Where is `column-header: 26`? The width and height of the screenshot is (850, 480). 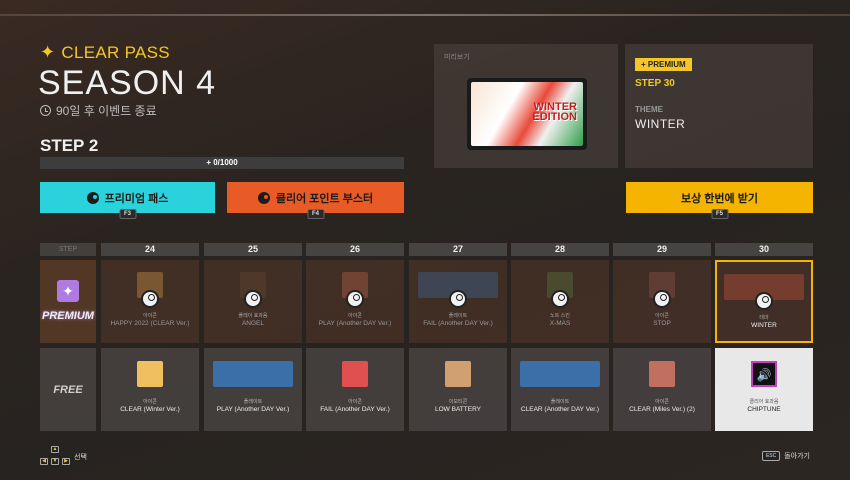
column-header: 26 is located at coordinates (355, 249).